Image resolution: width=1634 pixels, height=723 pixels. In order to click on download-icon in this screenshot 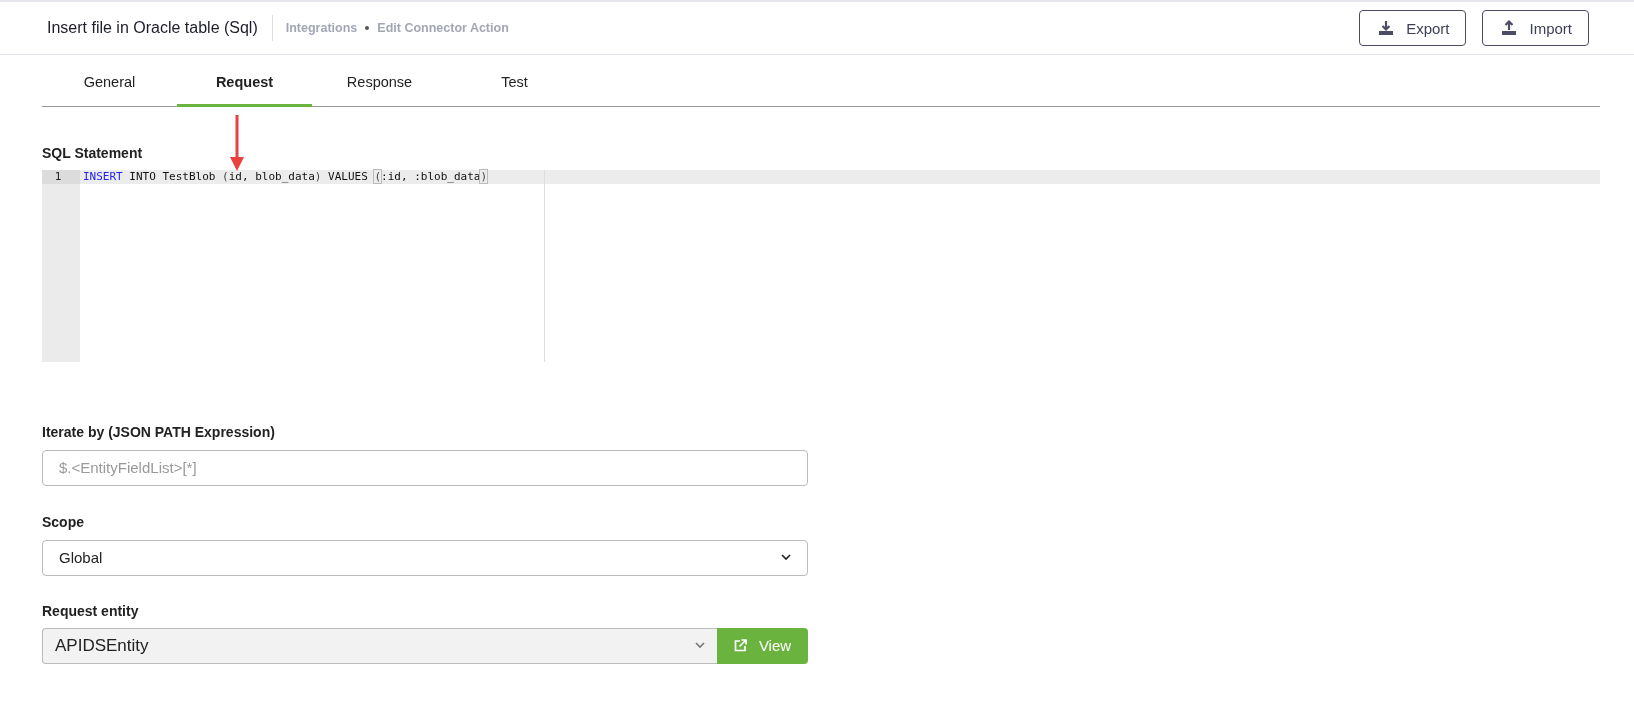, I will do `click(1386, 28)`.